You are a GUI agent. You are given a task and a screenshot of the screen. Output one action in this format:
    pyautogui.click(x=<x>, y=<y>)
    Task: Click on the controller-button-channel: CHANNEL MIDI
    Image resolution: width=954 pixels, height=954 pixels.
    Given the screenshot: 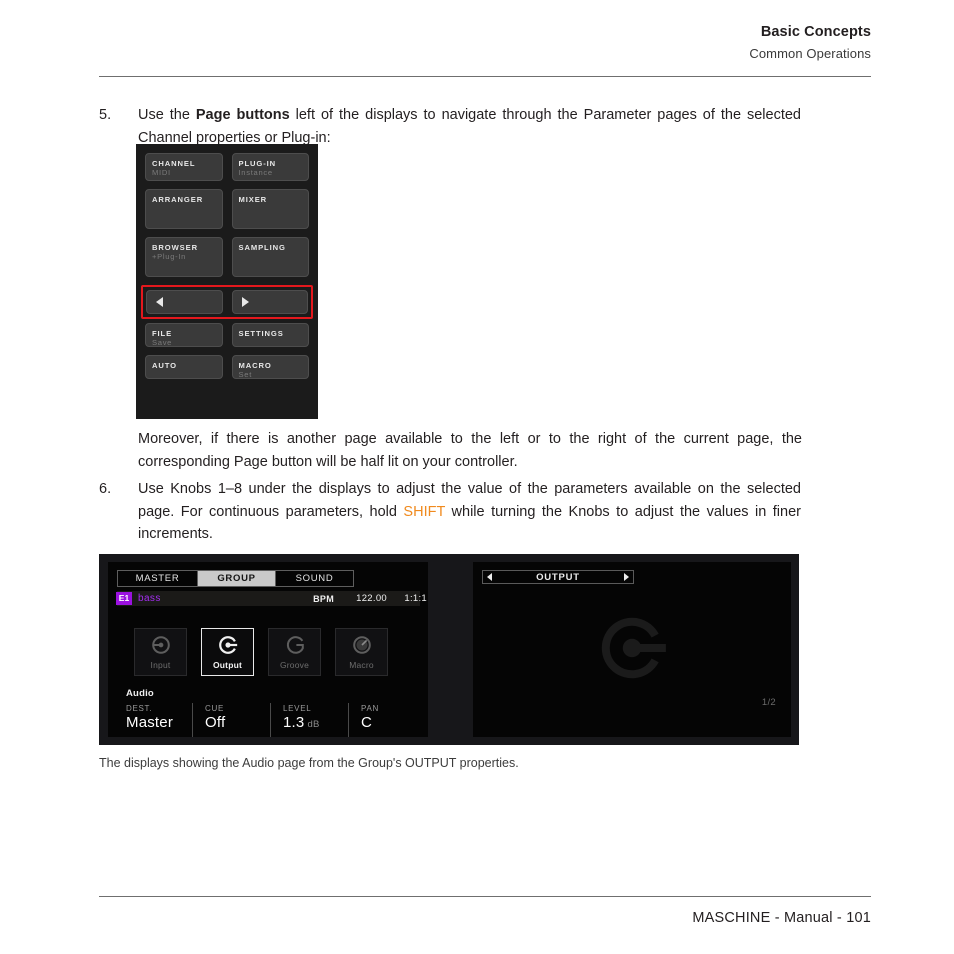 What is the action you would take?
    pyautogui.click(x=184, y=167)
    